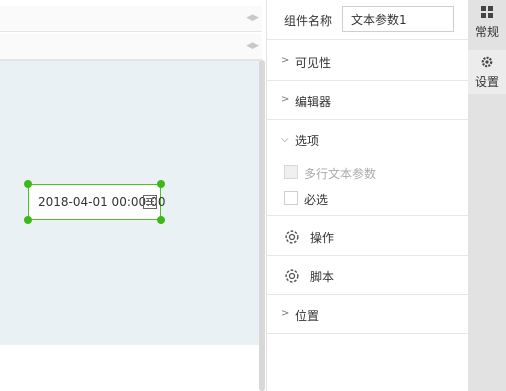  I want to click on section-editor-label: 编辑器, so click(313, 102).